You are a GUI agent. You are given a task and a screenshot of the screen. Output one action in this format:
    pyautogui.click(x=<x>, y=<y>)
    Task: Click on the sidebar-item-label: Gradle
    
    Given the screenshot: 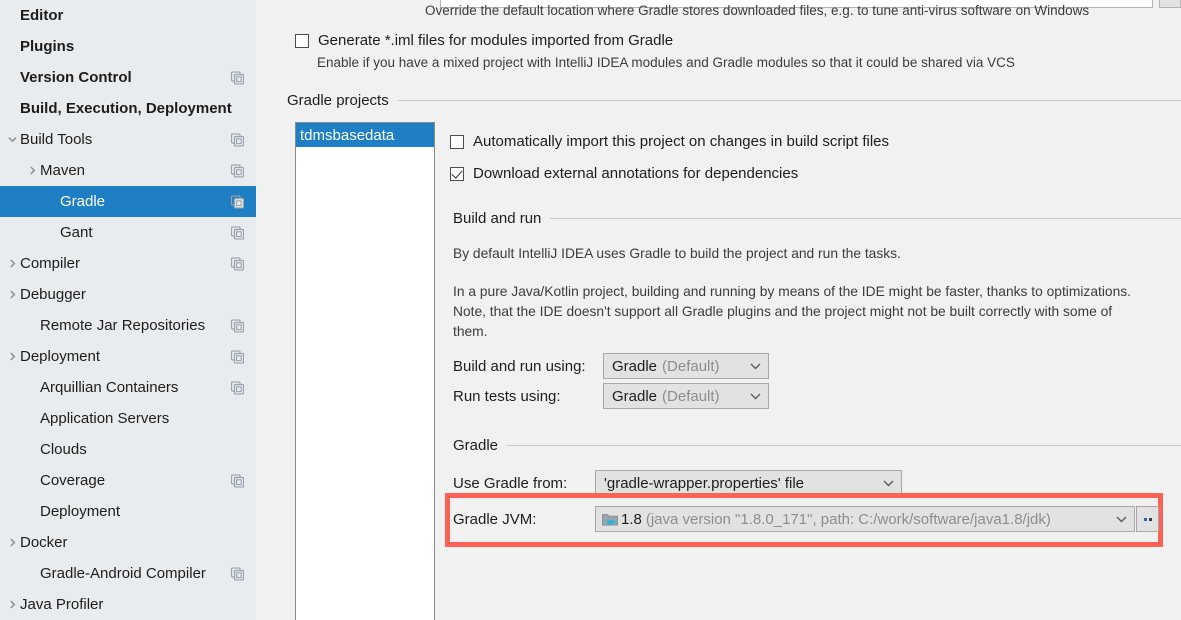 What is the action you would take?
    pyautogui.click(x=83, y=201)
    